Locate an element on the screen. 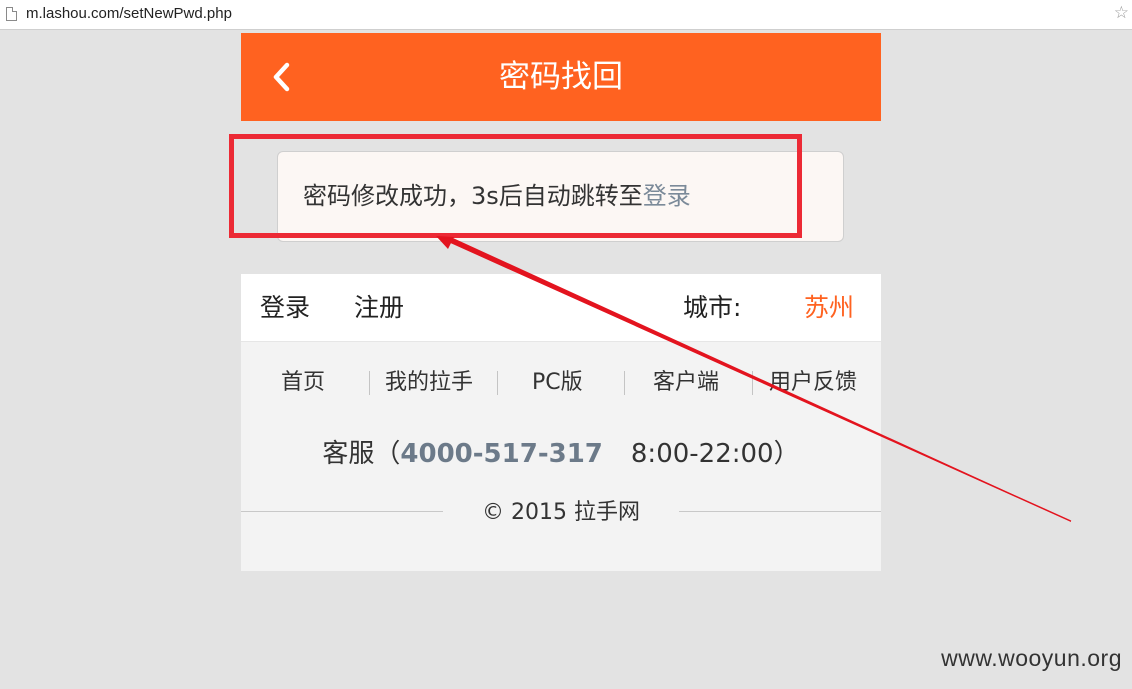 The width and height of the screenshot is (1132, 689). user-bar: 登录 注册 城市: 苏州 is located at coordinates (561, 308).